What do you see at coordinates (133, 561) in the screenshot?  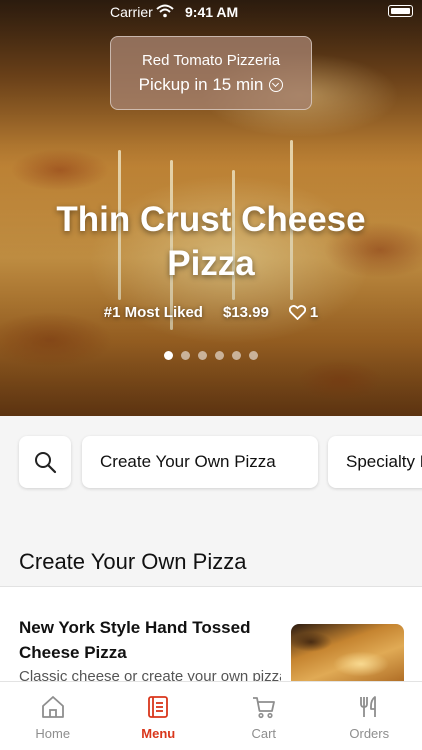 I see `section-title: Create Your Own Pizza` at bounding box center [133, 561].